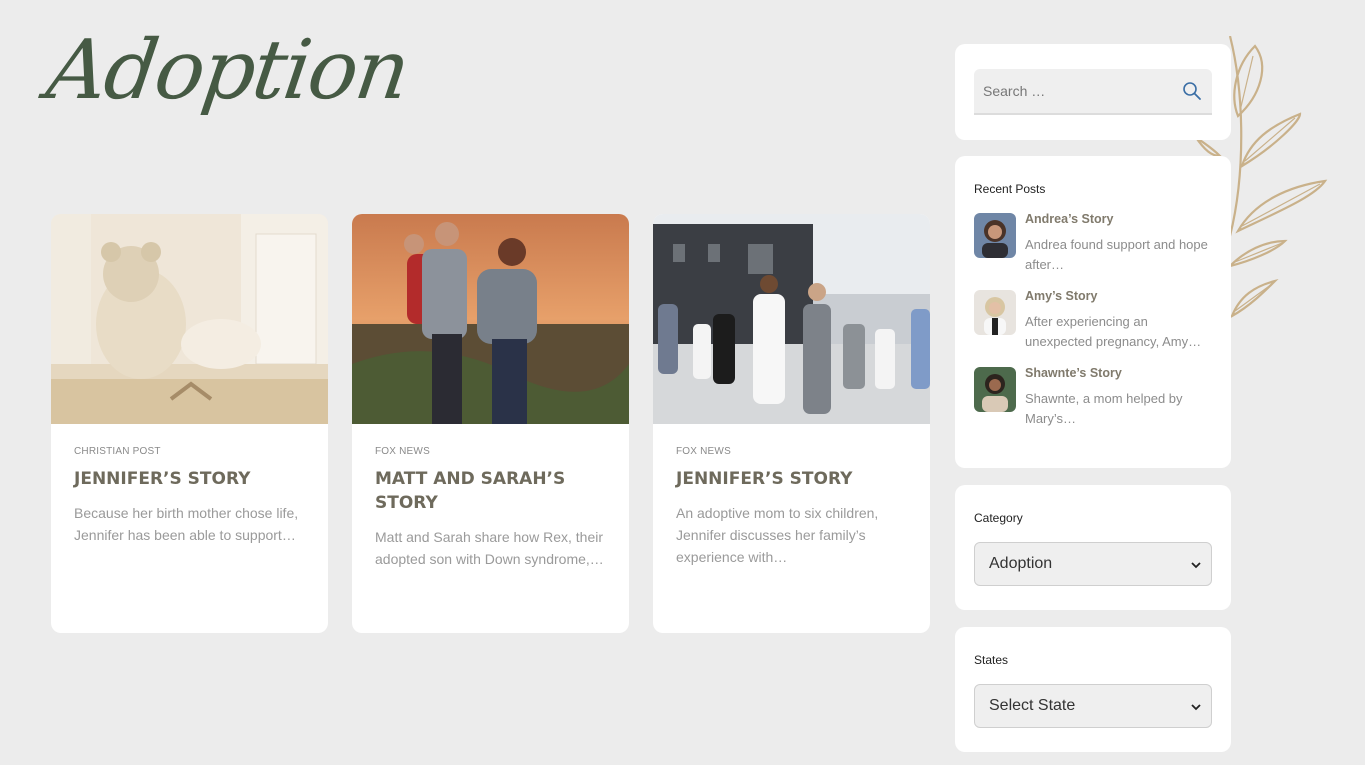  Describe the element at coordinates (1021, 563) in the screenshot. I see `select-value: Adoption` at that location.